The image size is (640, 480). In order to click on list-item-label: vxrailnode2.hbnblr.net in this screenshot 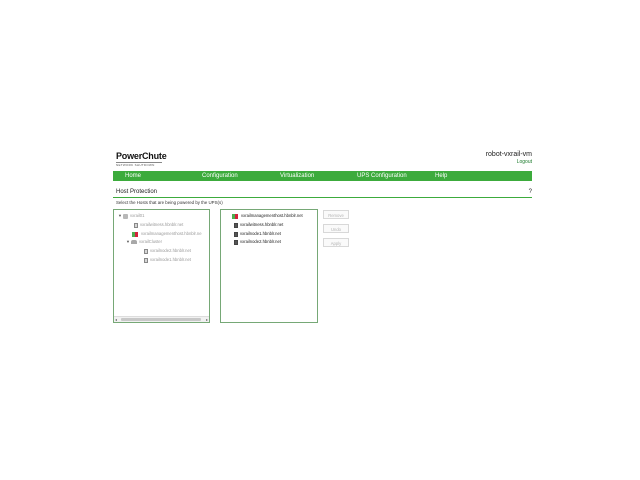, I will do `click(260, 241)`.